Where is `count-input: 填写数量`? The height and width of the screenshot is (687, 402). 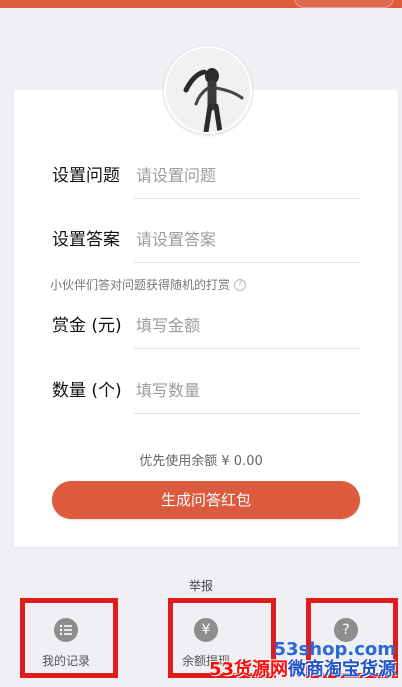
count-input: 填写数量 is located at coordinates (248, 391).